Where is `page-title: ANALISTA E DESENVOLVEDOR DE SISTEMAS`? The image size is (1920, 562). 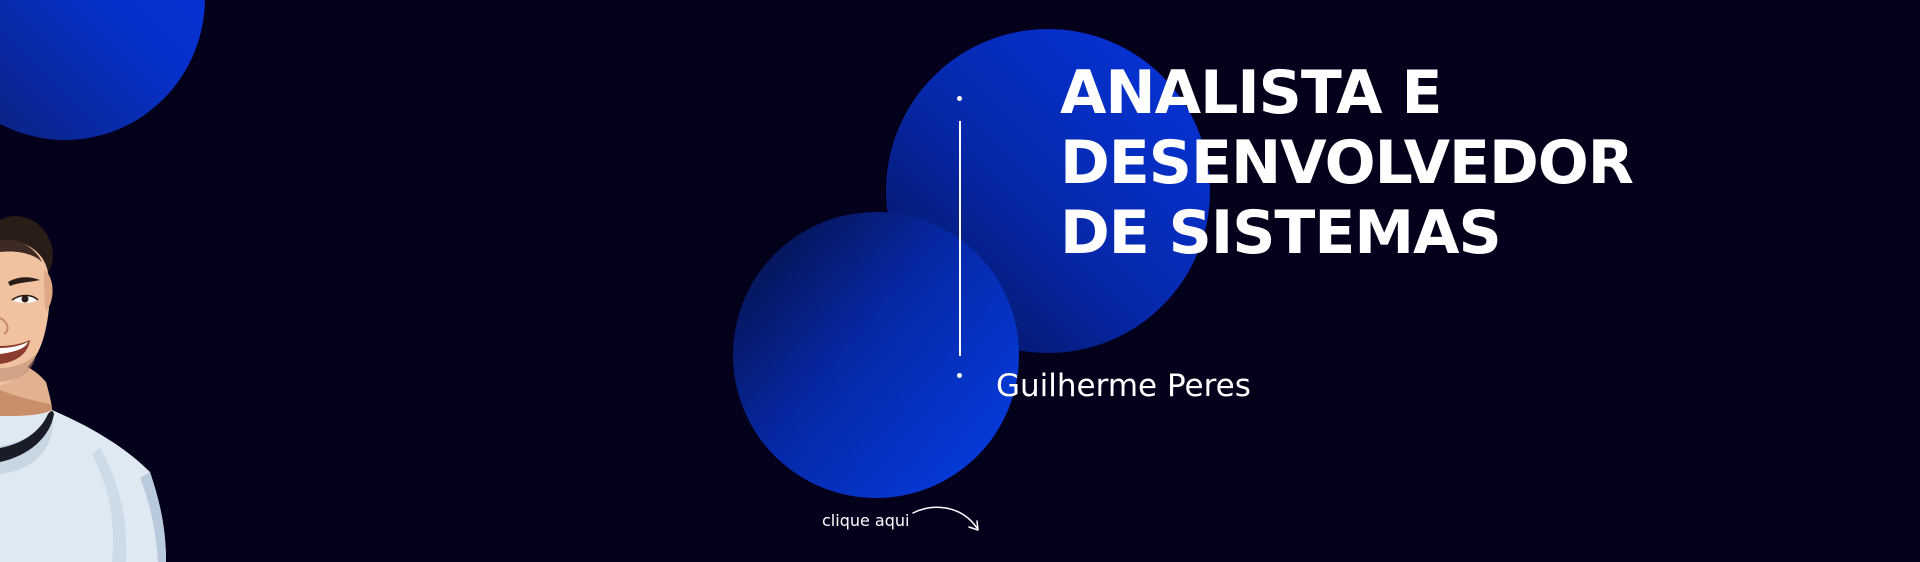
page-title: ANALISTA E DESENVOLVEDOR DE SISTEMAS is located at coordinates (1440, 163).